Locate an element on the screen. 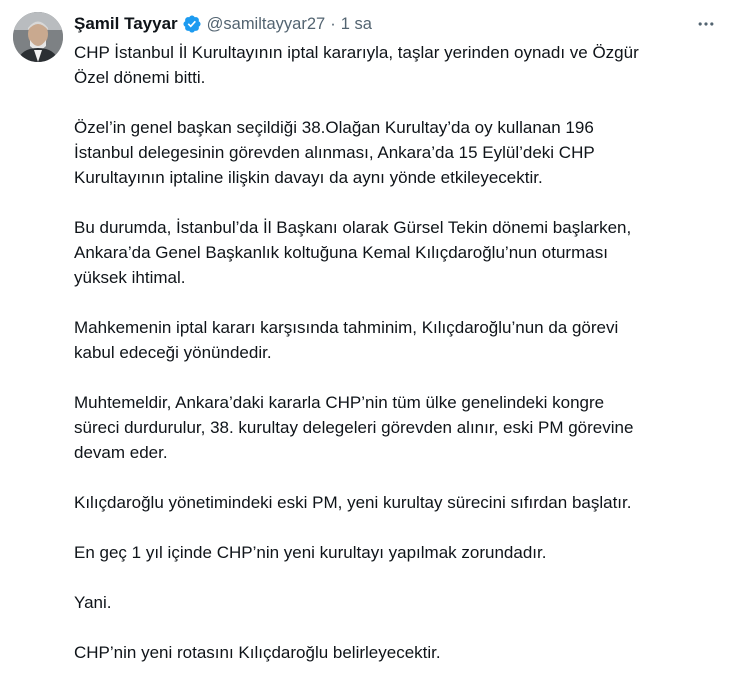  profile-photo is located at coordinates (38, 37).